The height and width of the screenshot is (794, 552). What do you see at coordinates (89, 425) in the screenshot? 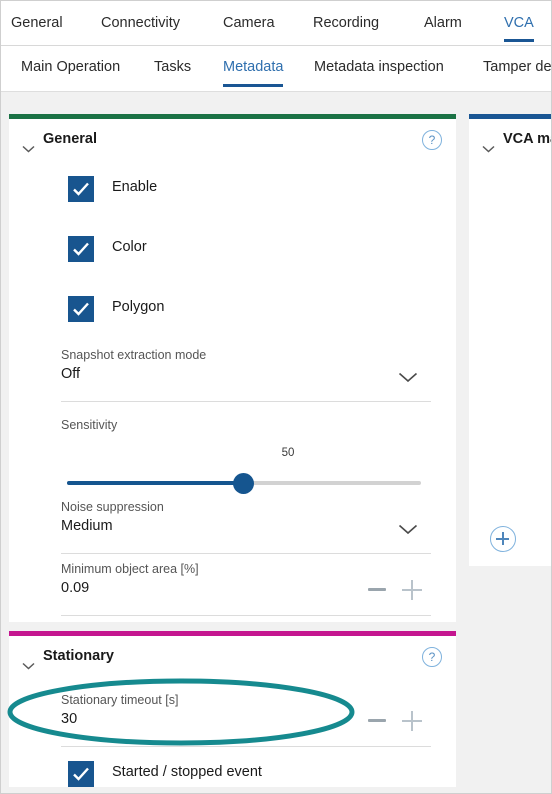
I see `sensitivity-label: Sensitivity` at bounding box center [89, 425].